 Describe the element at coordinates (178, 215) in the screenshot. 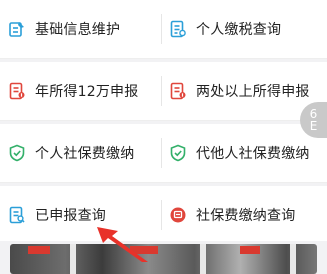

I see `query-circle-icon` at that location.